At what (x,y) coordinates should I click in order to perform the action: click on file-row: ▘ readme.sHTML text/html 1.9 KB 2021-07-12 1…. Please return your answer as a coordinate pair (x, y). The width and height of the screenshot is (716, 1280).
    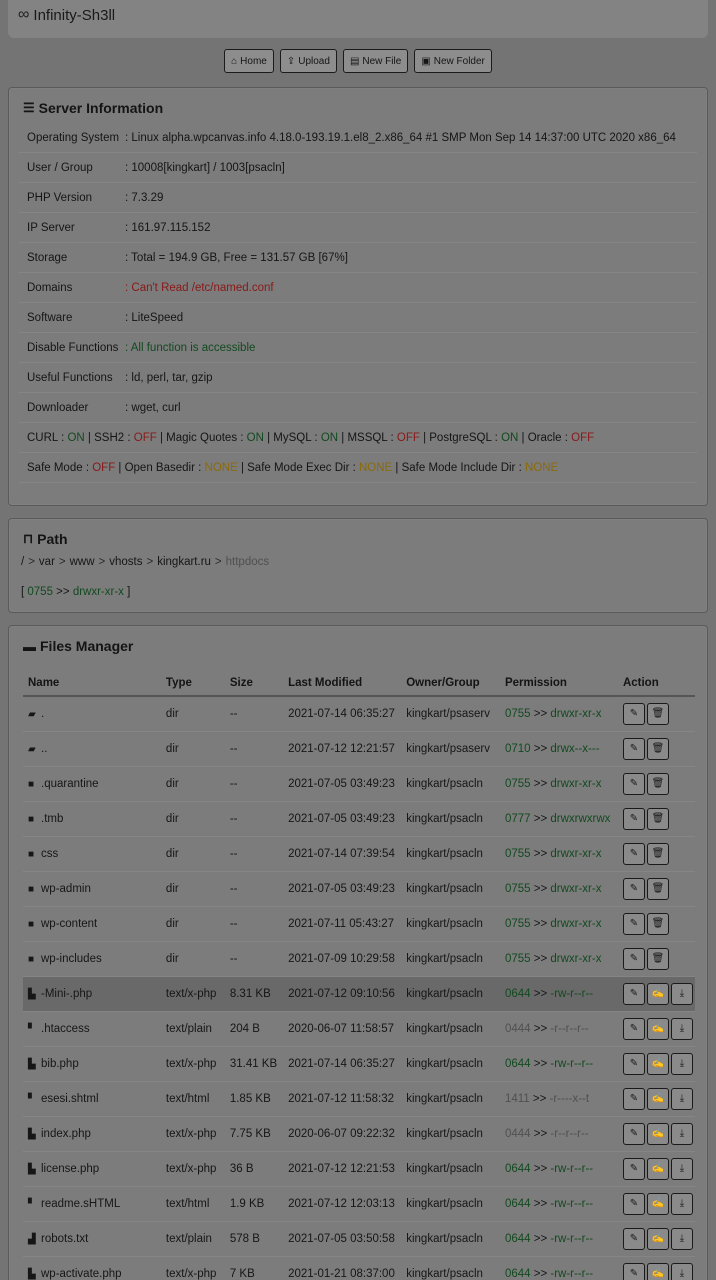
    Looking at the image, I should click on (359, 1204).